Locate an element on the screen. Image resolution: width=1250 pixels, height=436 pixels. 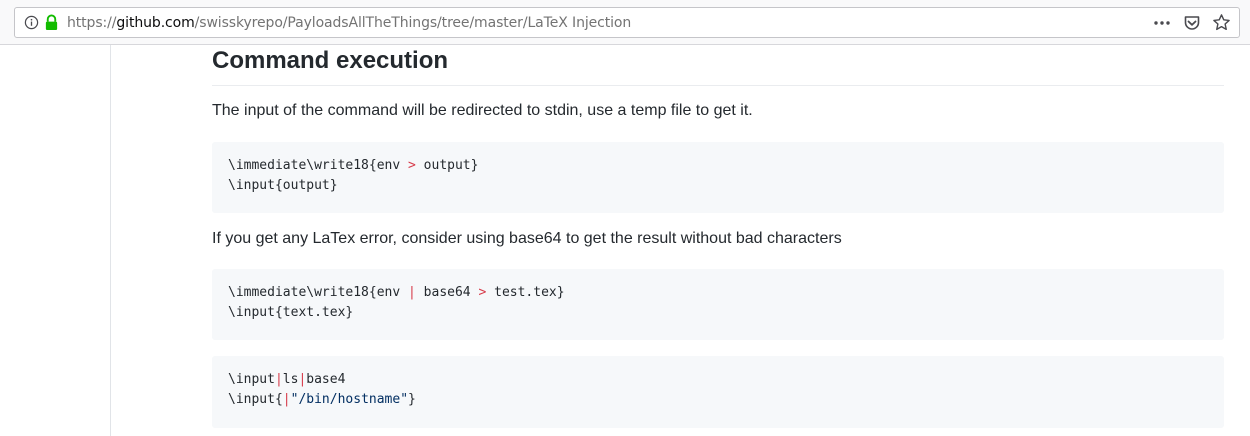
code-text: output} is located at coordinates (447, 165).